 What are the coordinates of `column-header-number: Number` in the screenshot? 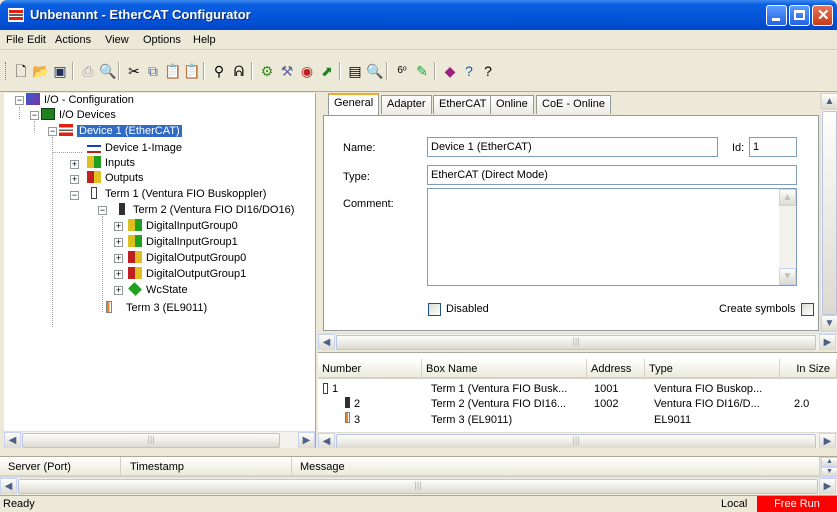 It's located at (370, 369).